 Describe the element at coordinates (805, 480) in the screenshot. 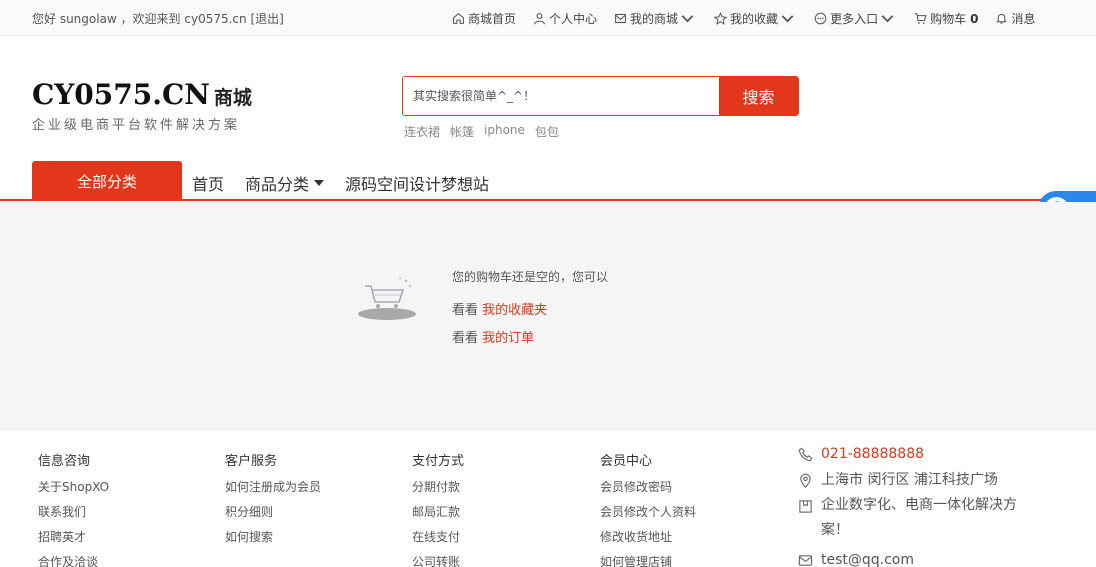

I see `location-pin-icon` at that location.